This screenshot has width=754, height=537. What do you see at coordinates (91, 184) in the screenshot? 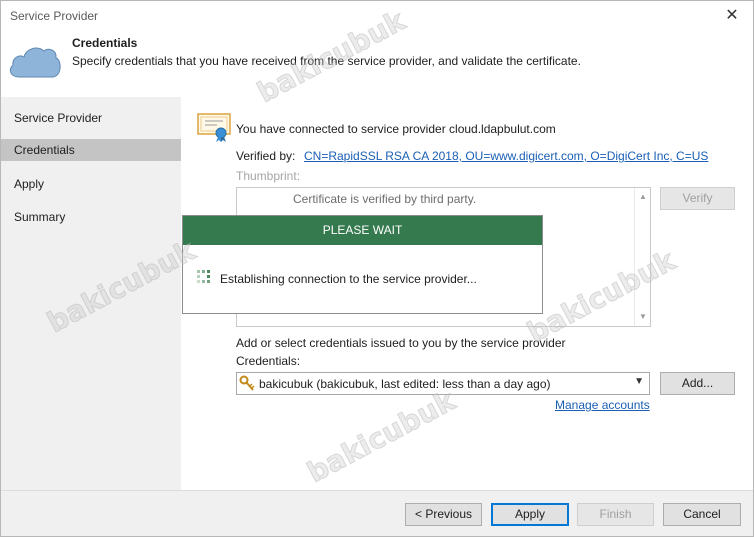
I see `step-apply: Apply` at bounding box center [91, 184].